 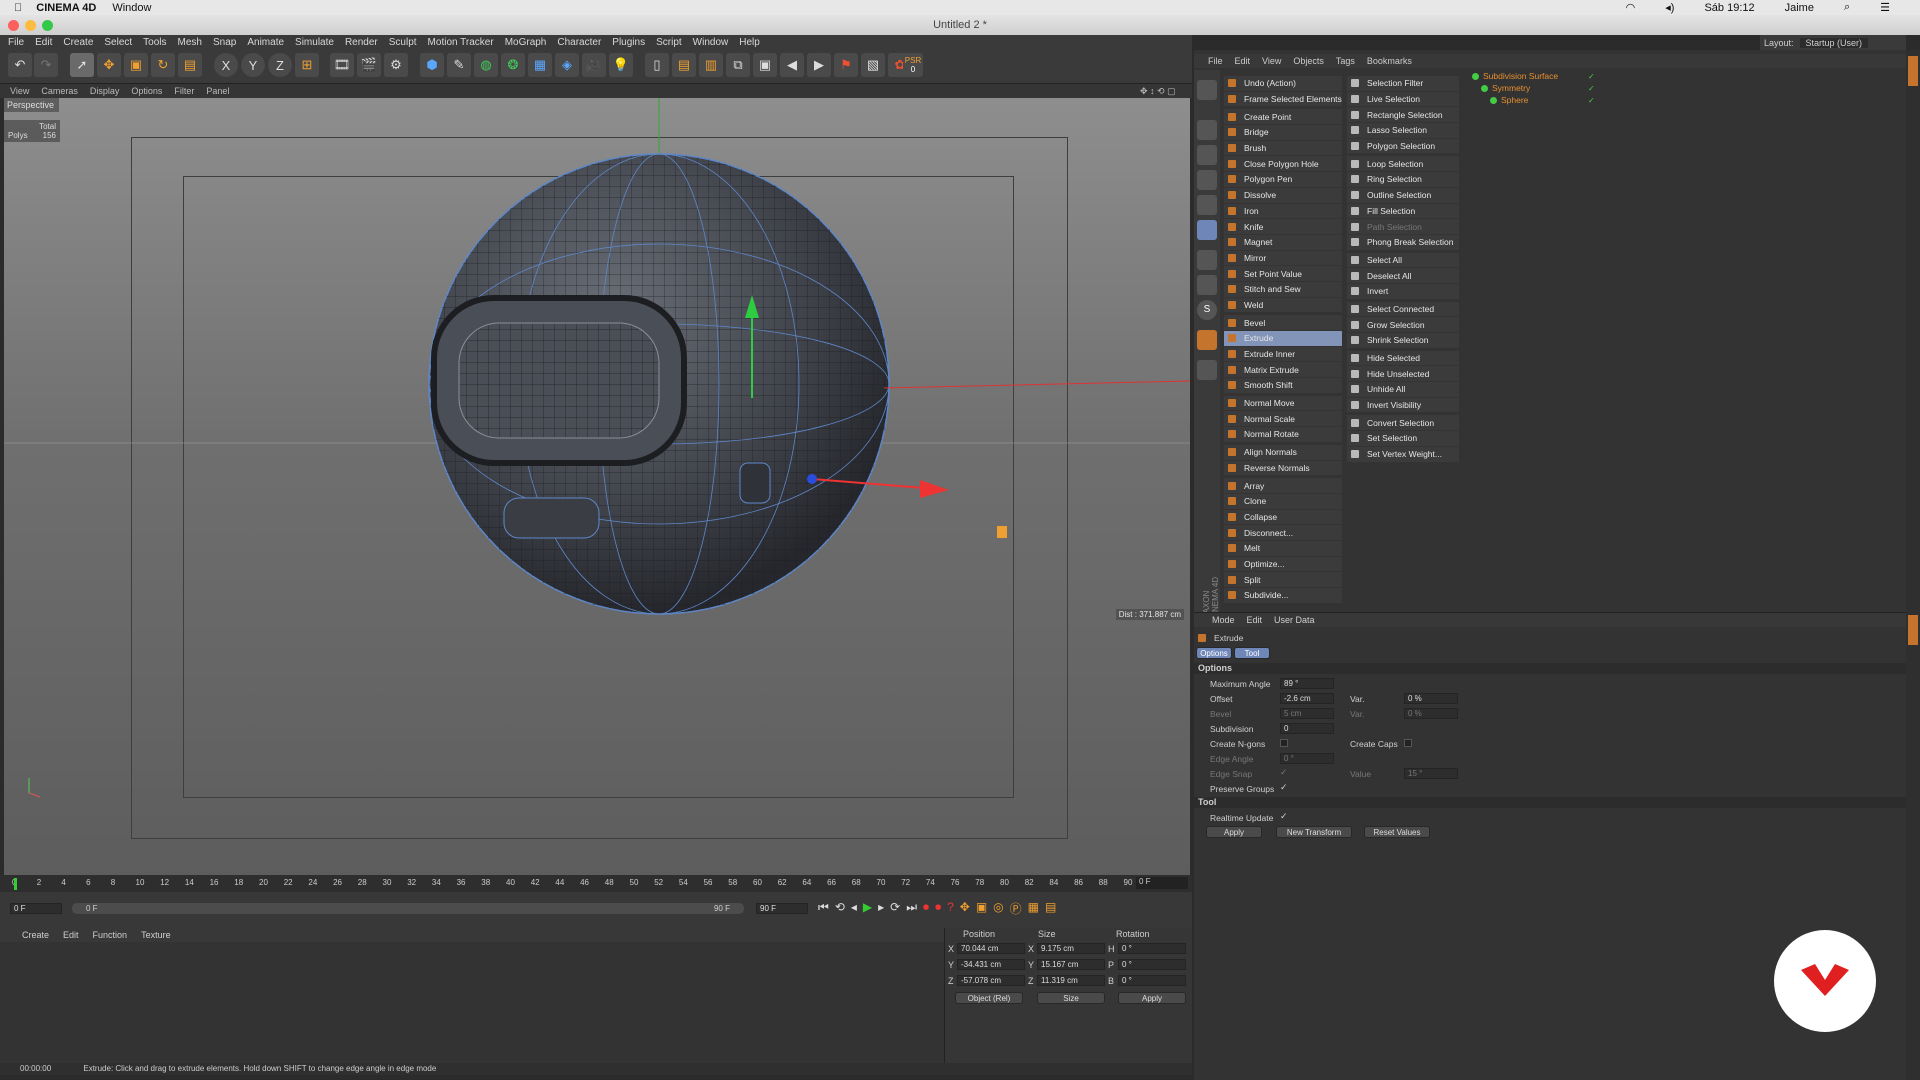 What do you see at coordinates (1431, 698) in the screenshot?
I see `var-field: 0 %` at bounding box center [1431, 698].